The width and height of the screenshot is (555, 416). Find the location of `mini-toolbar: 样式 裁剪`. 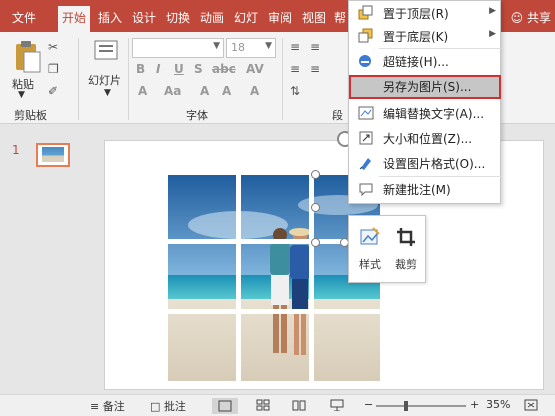

mini-toolbar: 样式 裁剪 is located at coordinates (387, 249).